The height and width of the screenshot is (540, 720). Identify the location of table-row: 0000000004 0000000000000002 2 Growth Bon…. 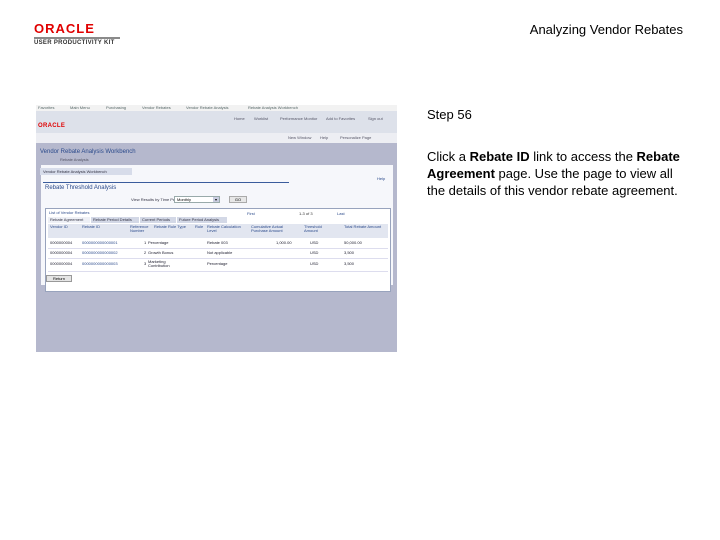
(218, 254).